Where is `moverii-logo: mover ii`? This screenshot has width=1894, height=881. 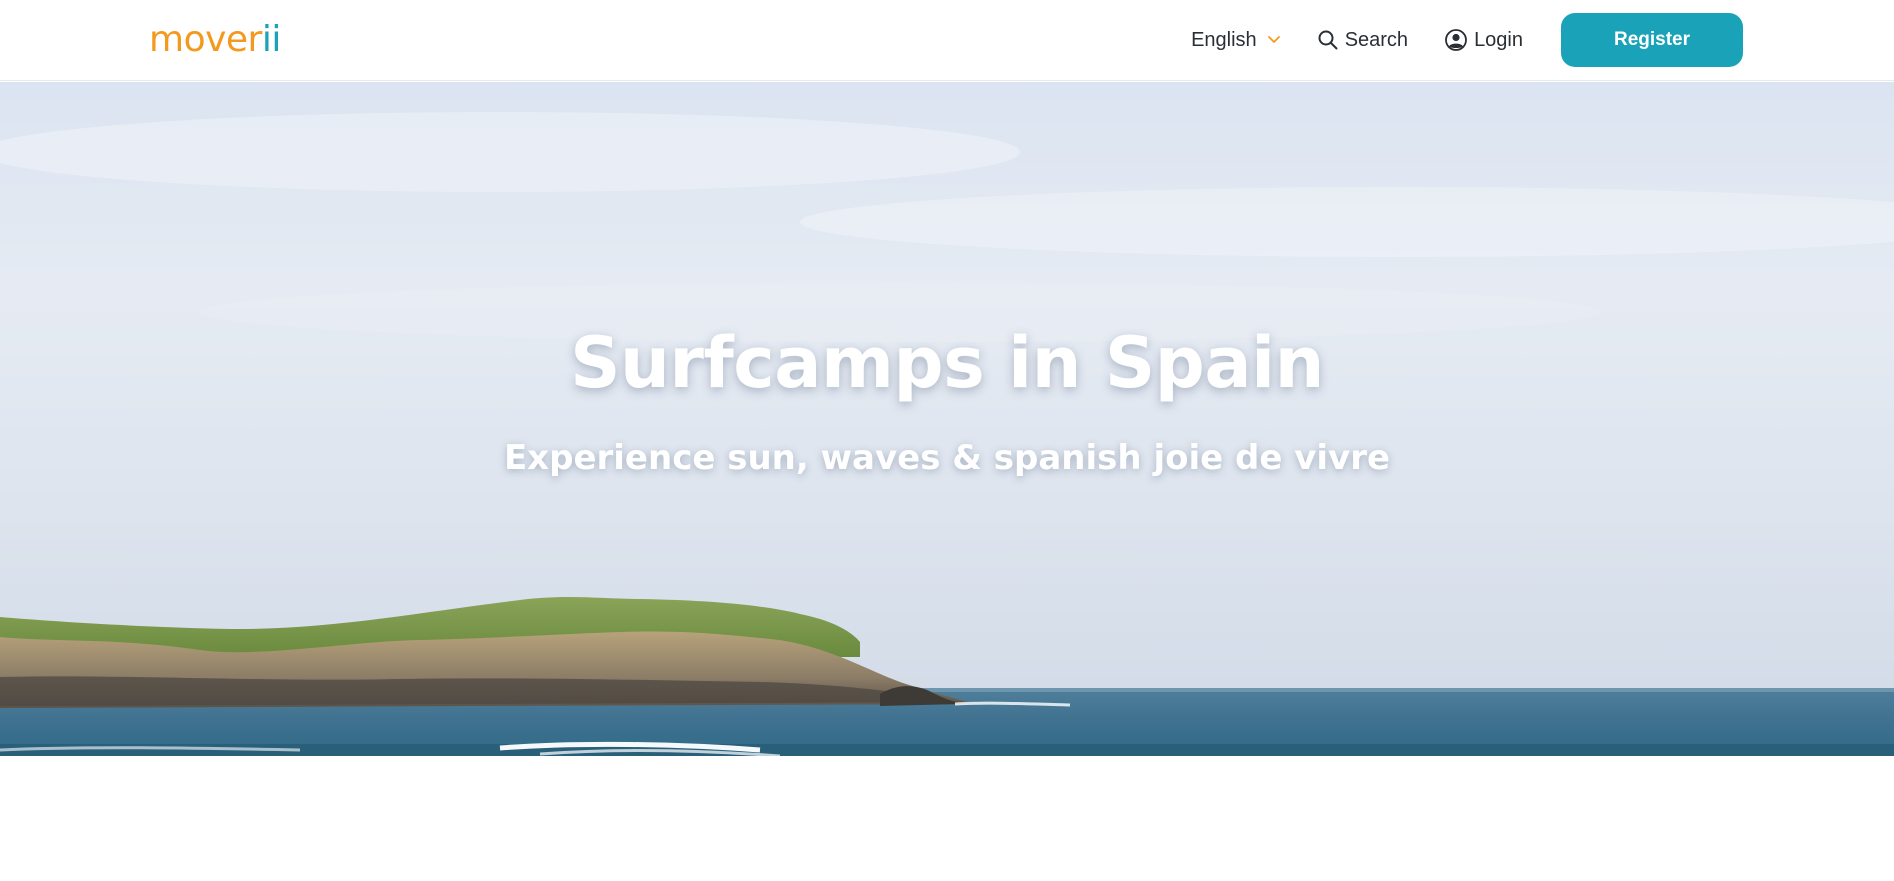 moverii-logo: mover ii is located at coordinates (215, 40).